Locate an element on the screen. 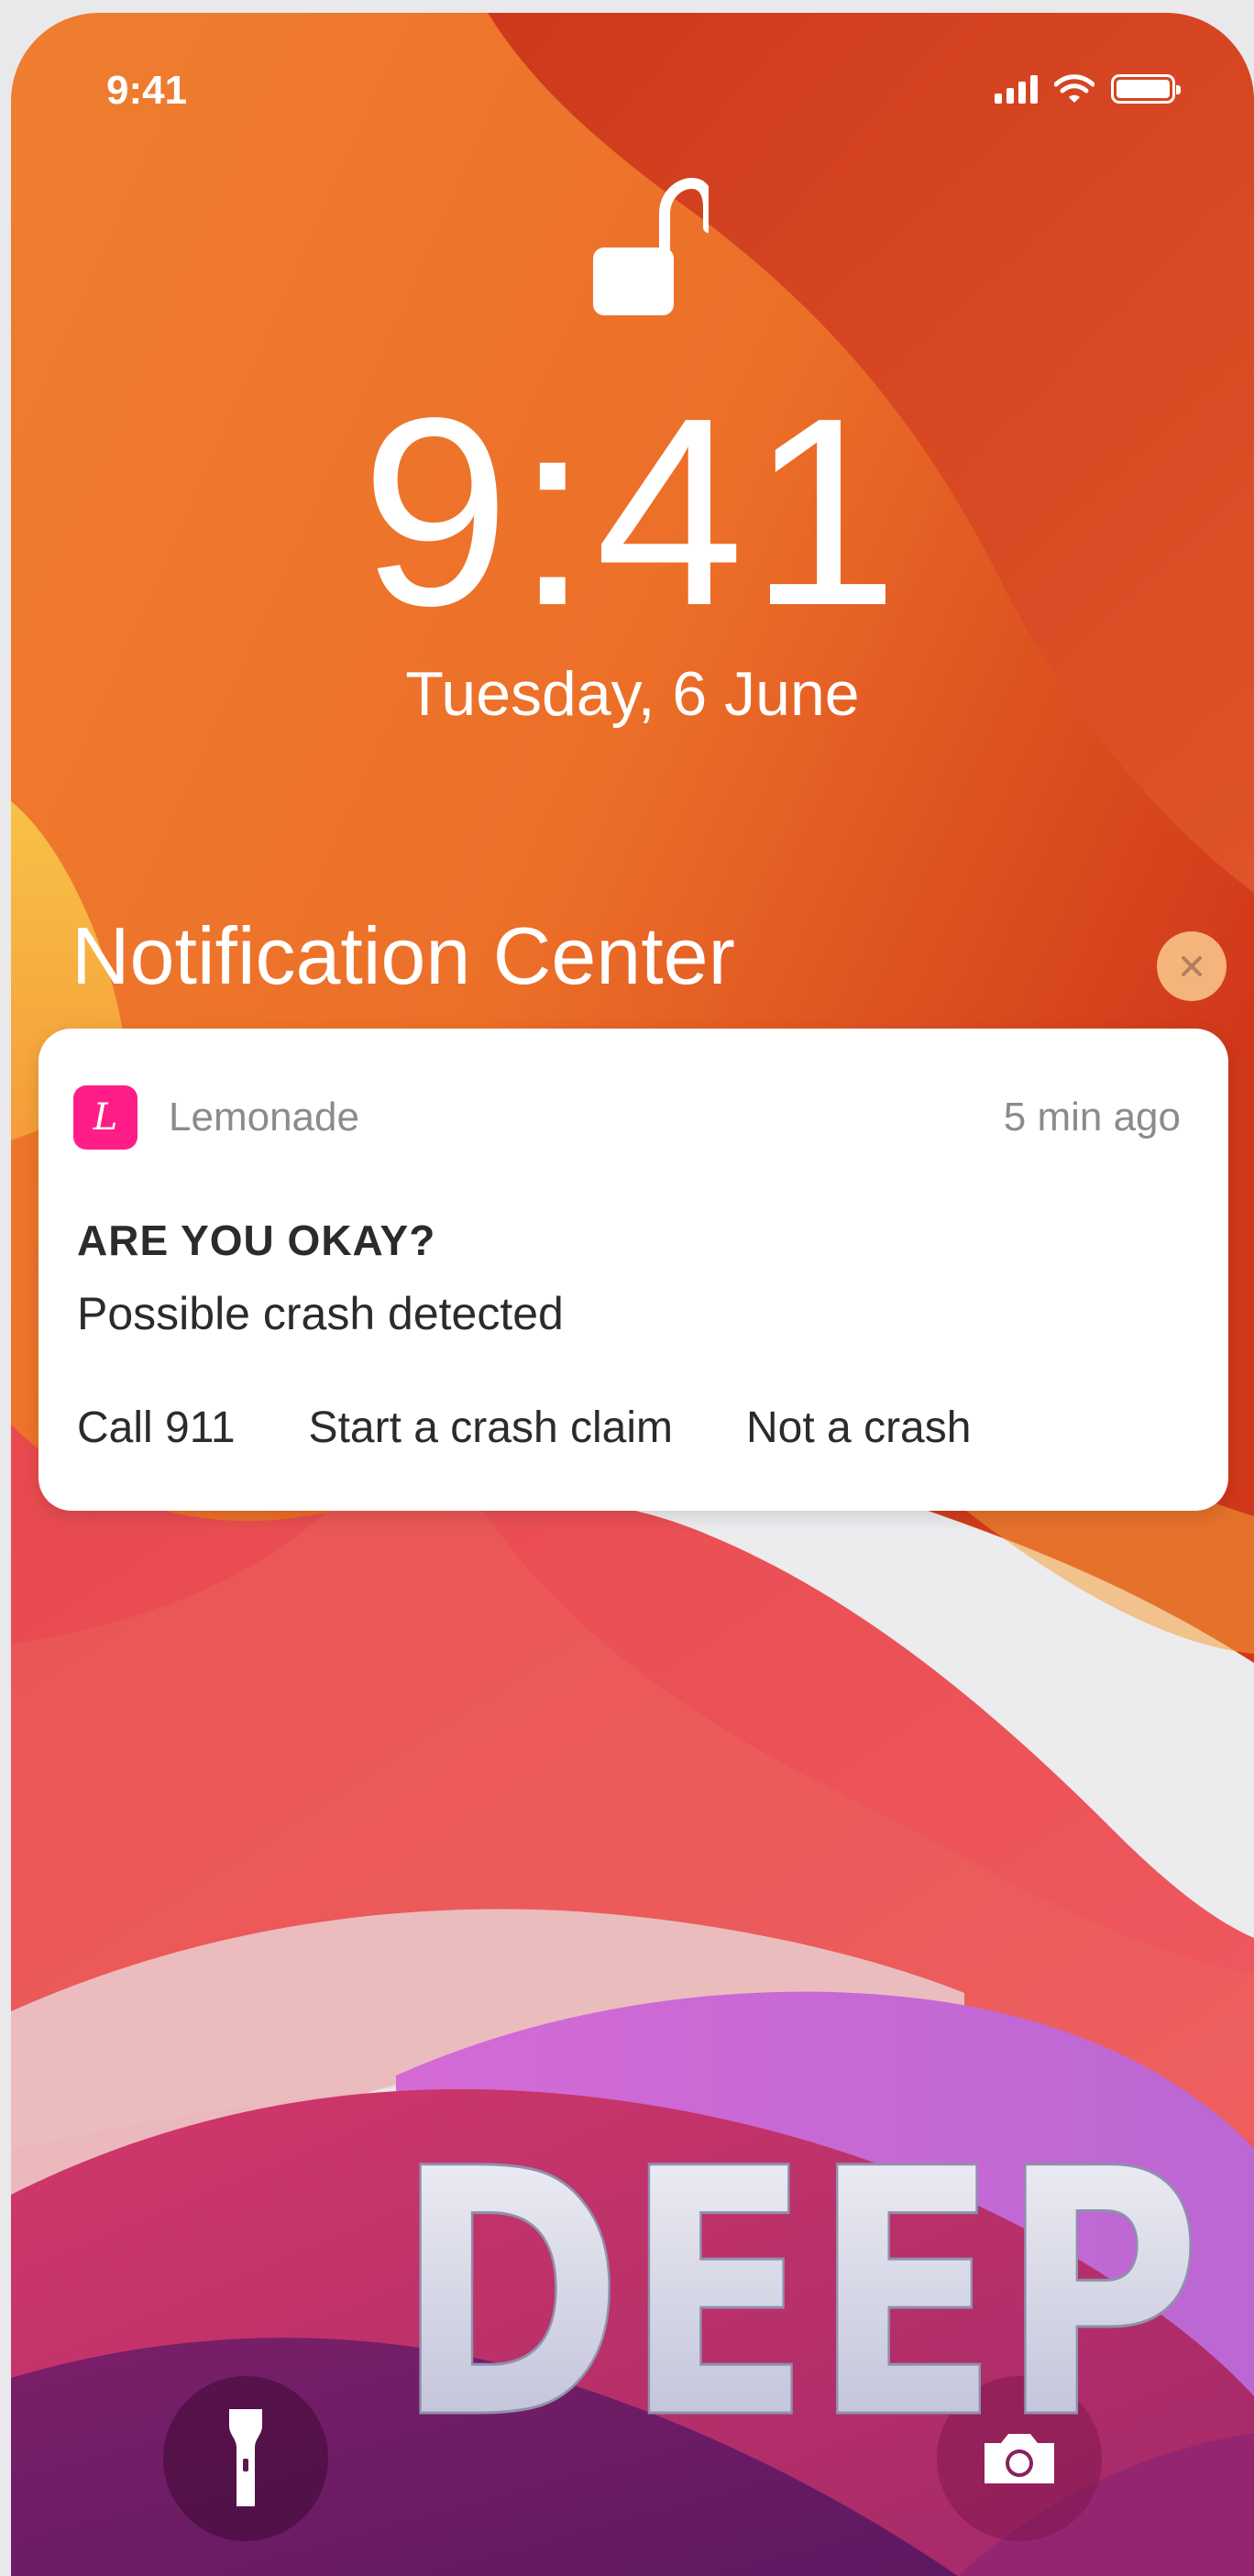 This screenshot has width=1254, height=2576. notification-body: Possible crash detected is located at coordinates (320, 1314).